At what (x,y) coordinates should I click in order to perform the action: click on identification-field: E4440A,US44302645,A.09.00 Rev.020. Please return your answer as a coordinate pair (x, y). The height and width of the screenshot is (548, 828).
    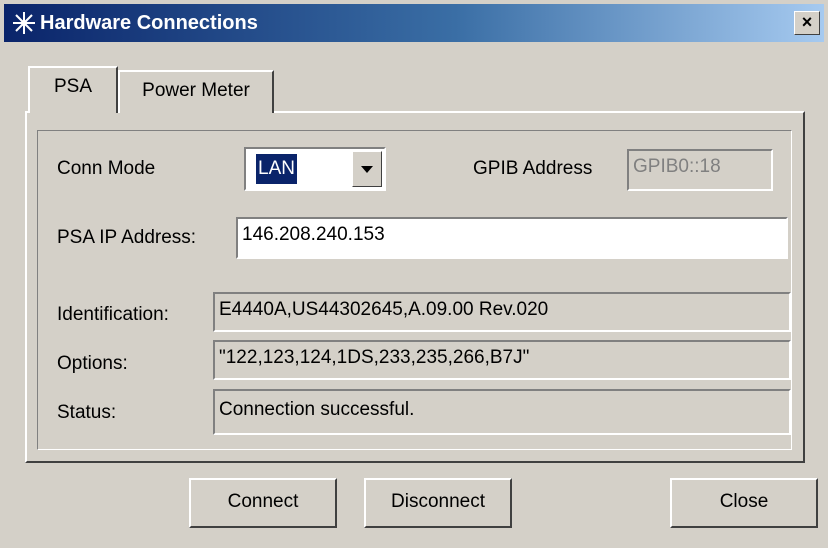
    Looking at the image, I should click on (502, 312).